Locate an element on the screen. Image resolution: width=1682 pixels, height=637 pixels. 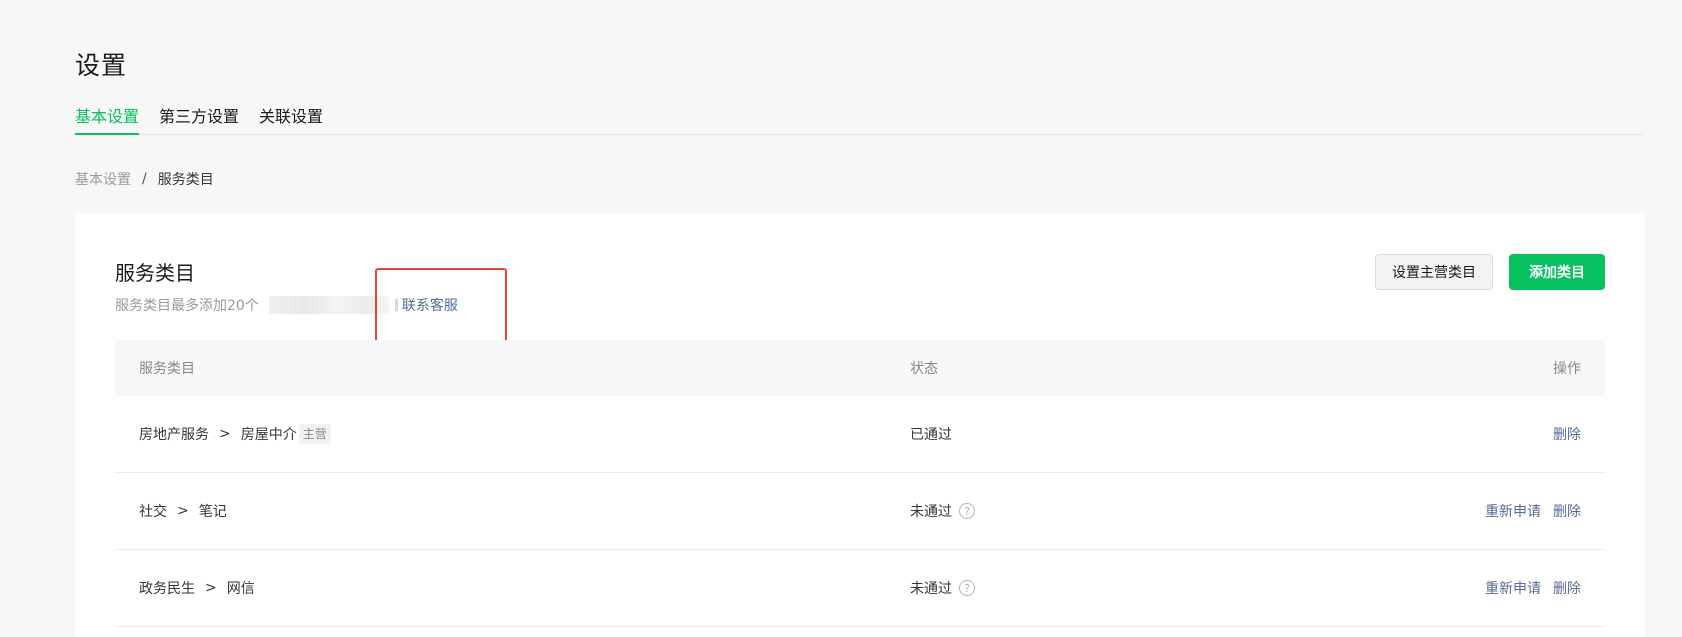
tab-bar: 基本设置 第三方设置 关联设置 is located at coordinates (859, 120).